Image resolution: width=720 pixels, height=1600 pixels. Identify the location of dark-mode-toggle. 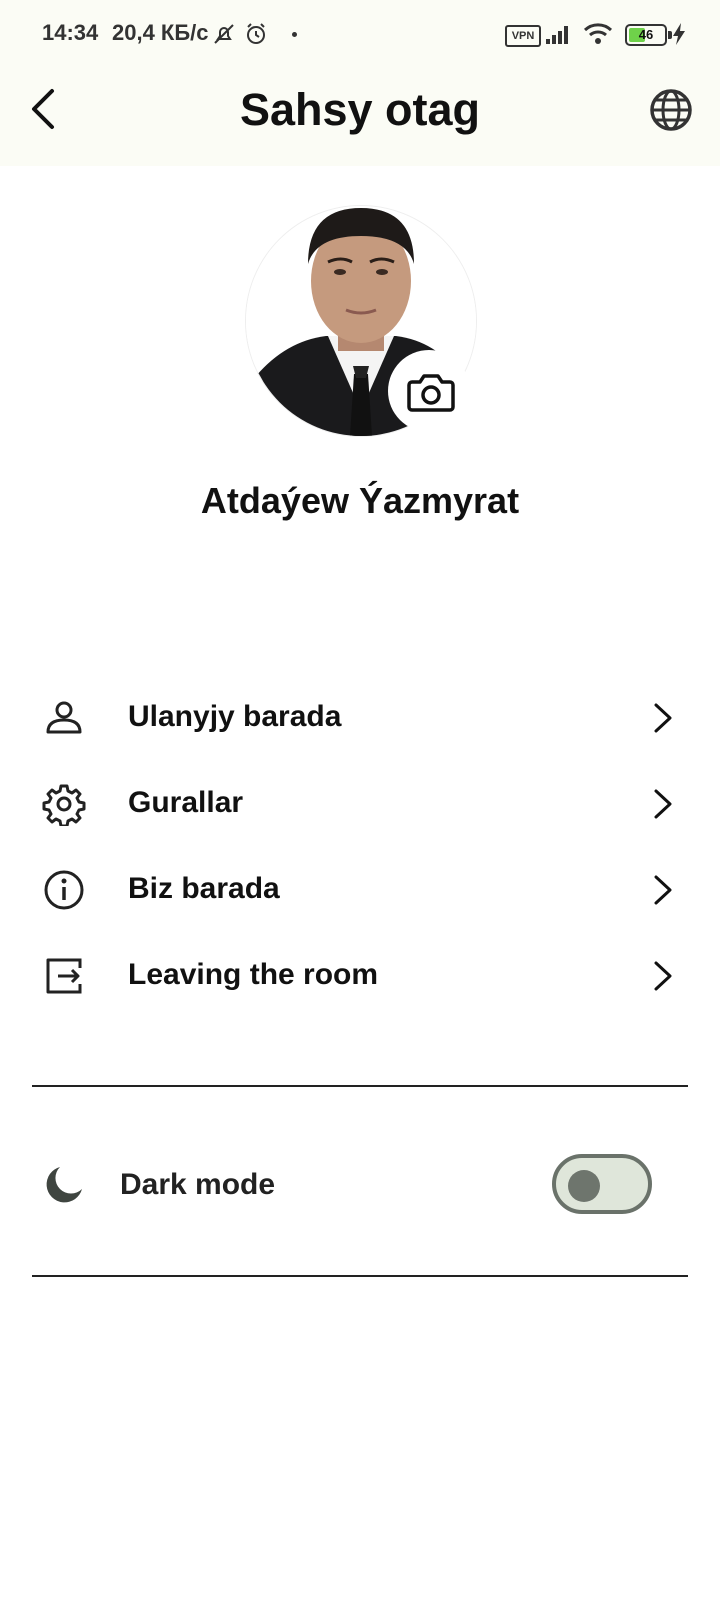
(602, 1184).